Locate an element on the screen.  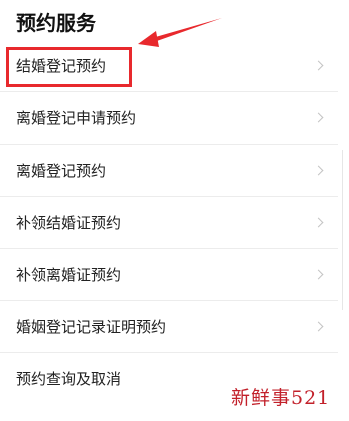
menu-item-reissue-marriage-certificate: 补领结婚证预约 is located at coordinates (169, 223).